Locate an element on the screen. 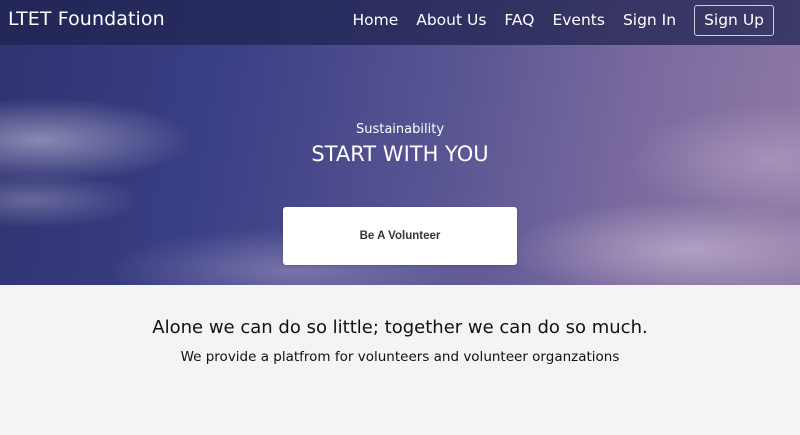 Image resolution: width=800 pixels, height=435 pixels. nav-links: Home About Us FAQ Events Sign In Sign Up is located at coordinates (563, 20).